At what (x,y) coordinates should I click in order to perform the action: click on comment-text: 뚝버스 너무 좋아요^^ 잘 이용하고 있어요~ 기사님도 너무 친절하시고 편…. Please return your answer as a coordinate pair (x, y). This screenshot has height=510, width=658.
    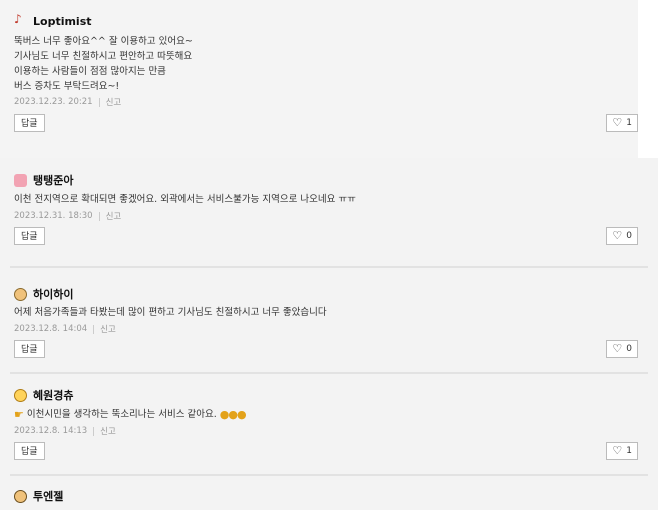
    Looking at the image, I should click on (103, 64).